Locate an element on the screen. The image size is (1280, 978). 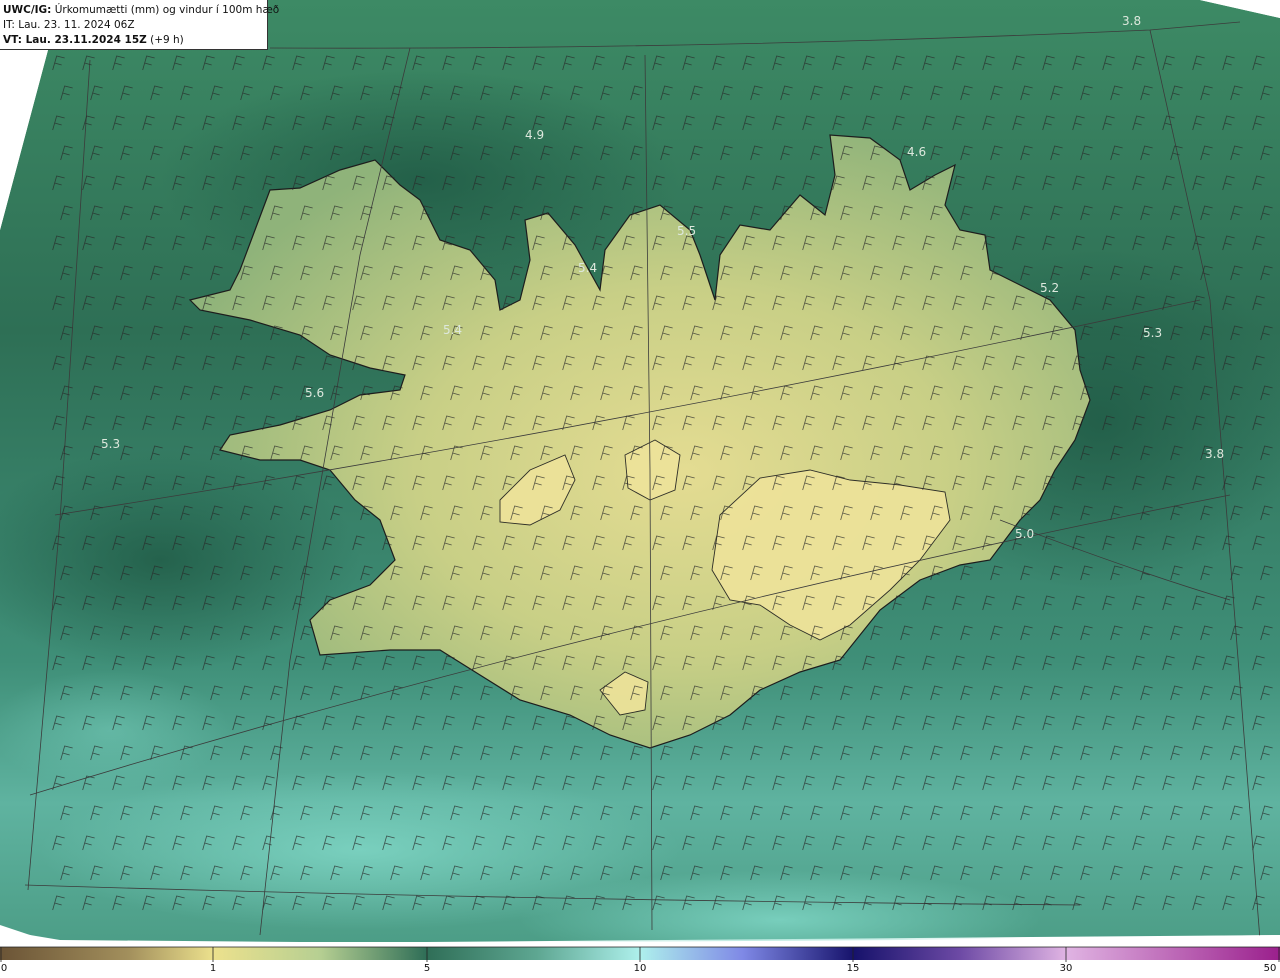
valid-time-line: VT: Lau. 23.11.2024 15Z (+9 h) is located at coordinates (135, 40).